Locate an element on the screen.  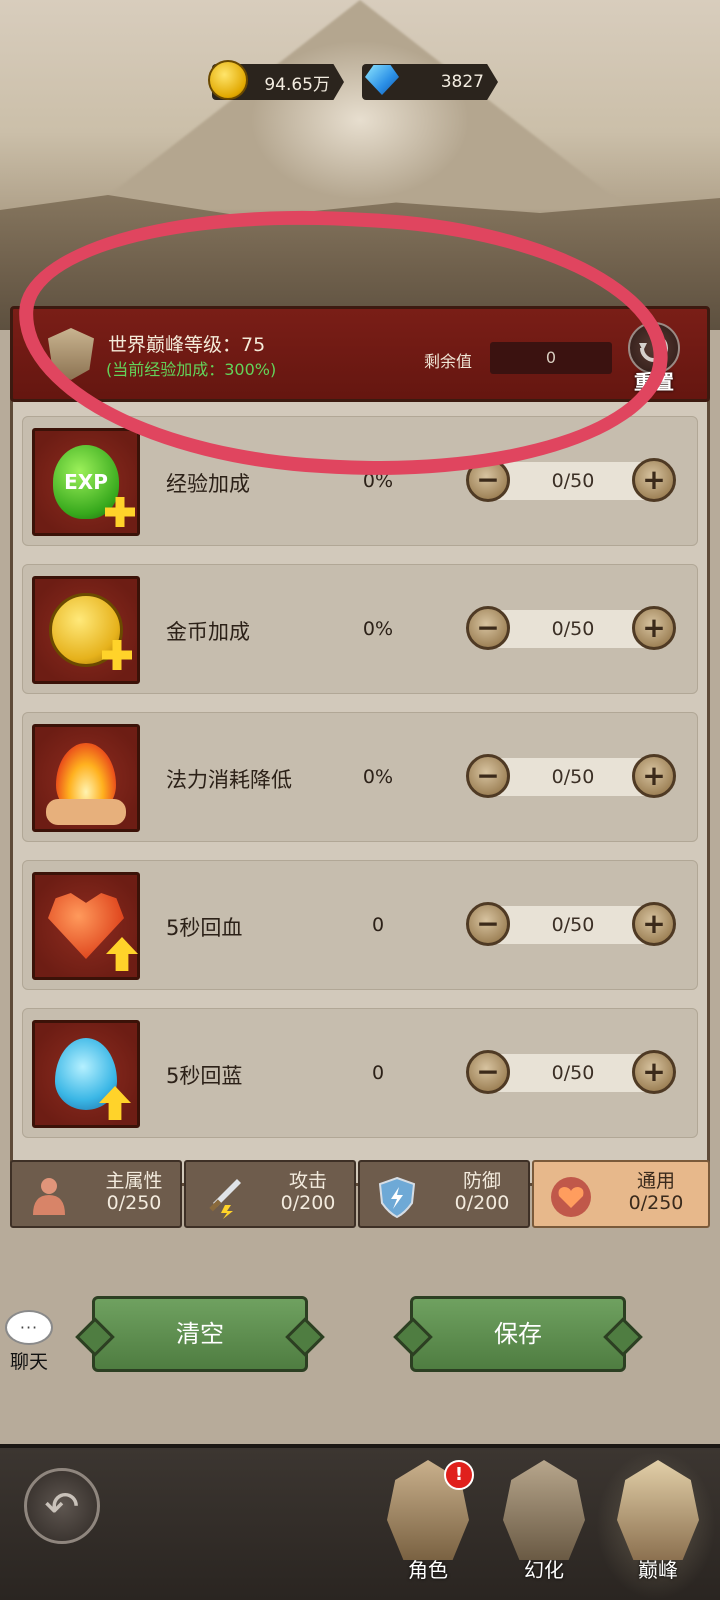
alert-badge: ! is located at coordinates (459, 1475).